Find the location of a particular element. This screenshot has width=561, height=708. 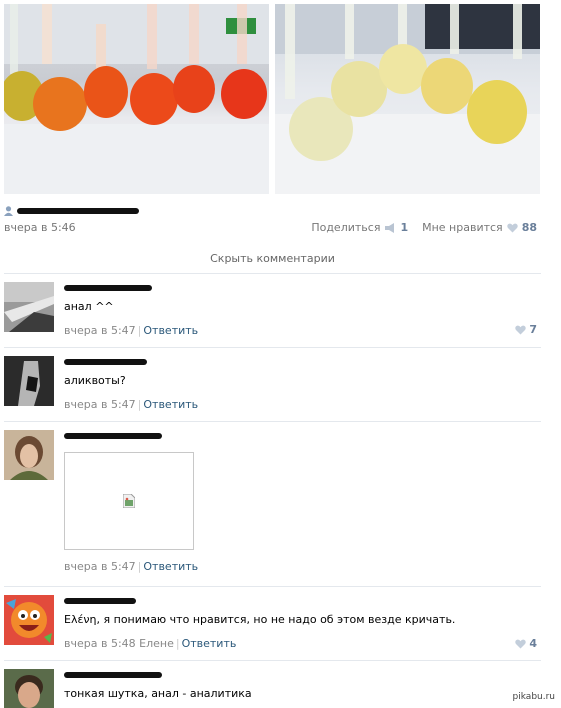

share-count: 1 is located at coordinates (404, 227).